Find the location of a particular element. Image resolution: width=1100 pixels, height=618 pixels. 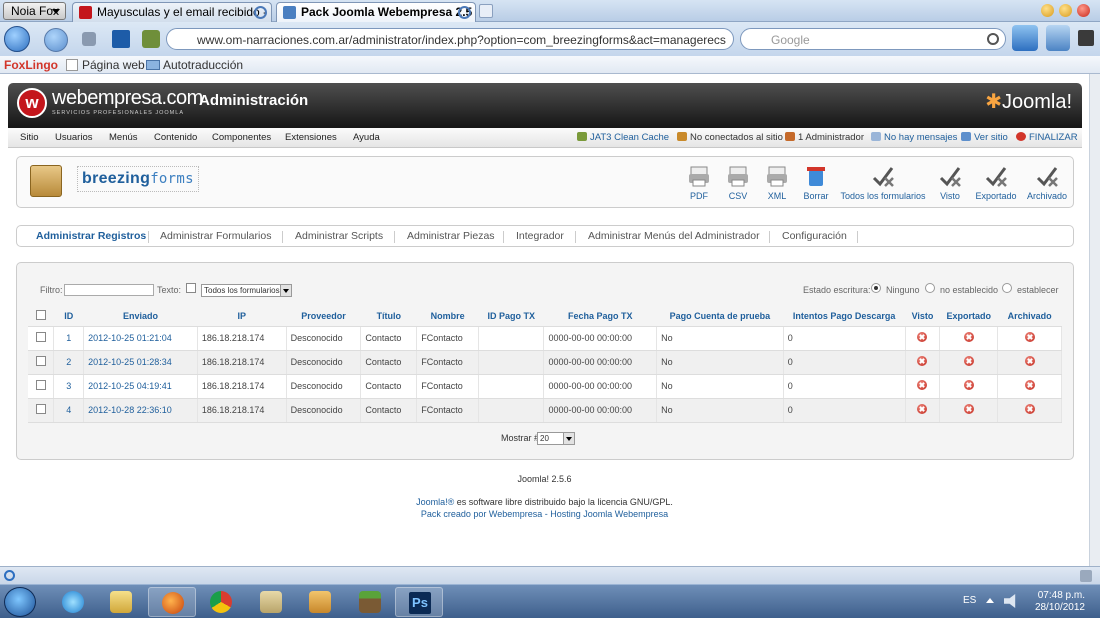

tab-administrar-formularios: Administrar Formularios is located at coordinates (215, 236).